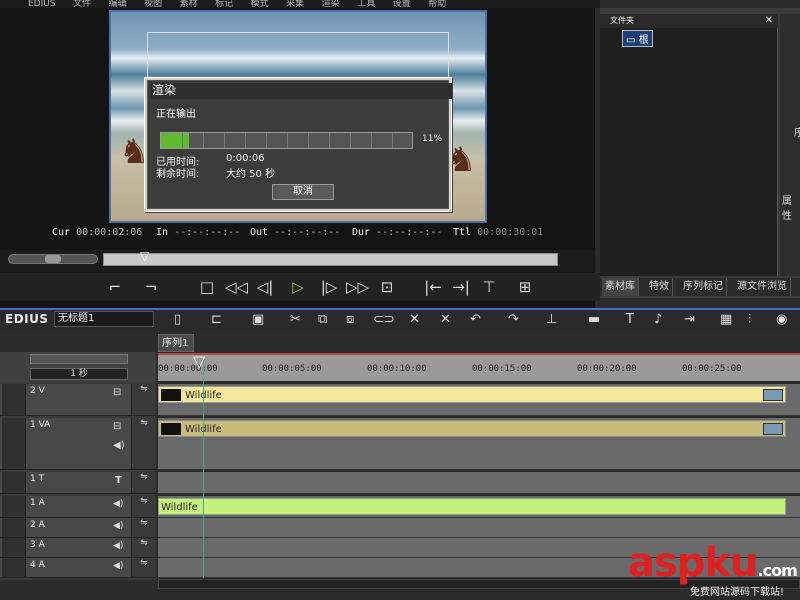 The image size is (800, 600). Describe the element at coordinates (726, 319) in the screenshot. I see `grid-icon: ▦` at that location.